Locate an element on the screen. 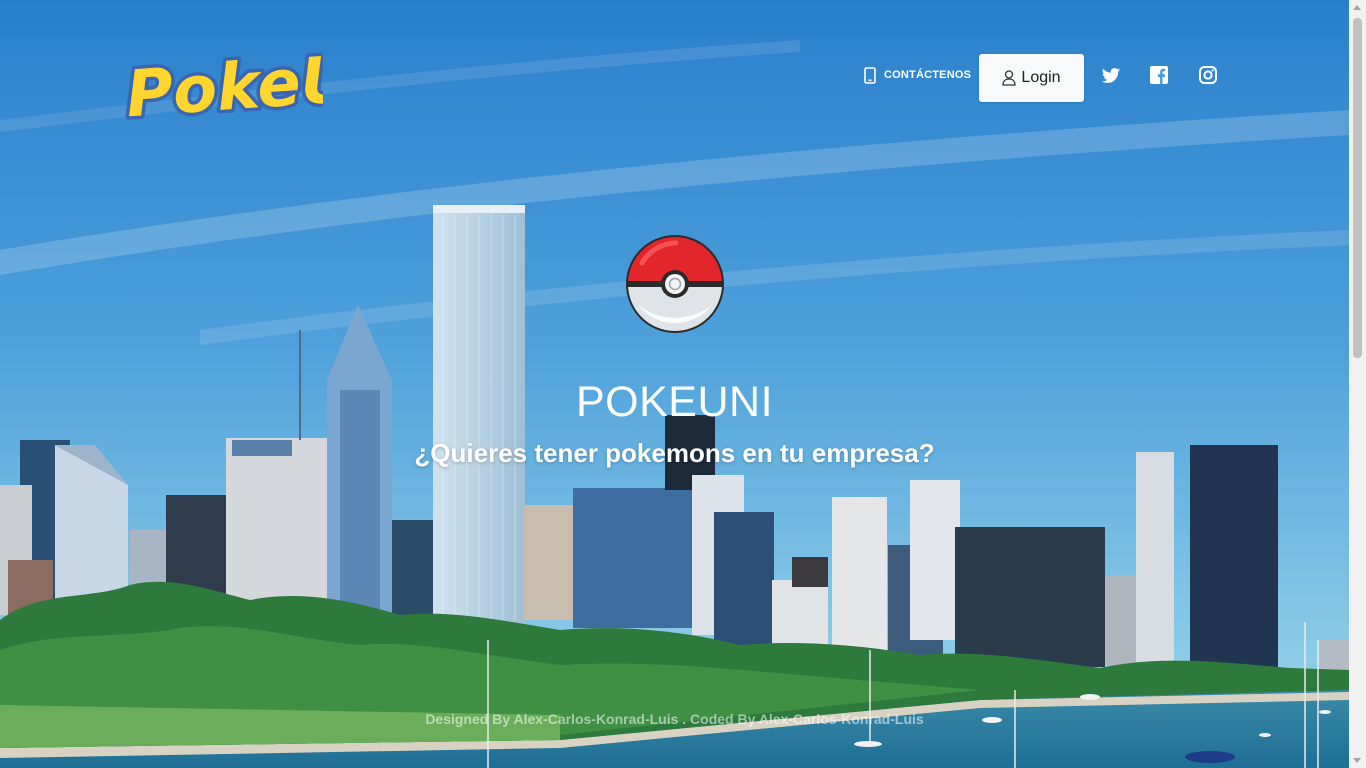  login-button: Login is located at coordinates (1031, 78).